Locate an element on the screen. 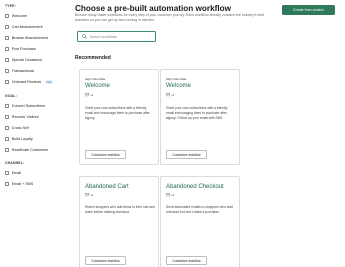 Image resolution: width=345 pixels, height=267 pixels. filter-item-post-purchase: Post Purchase is located at coordinates (20, 49).